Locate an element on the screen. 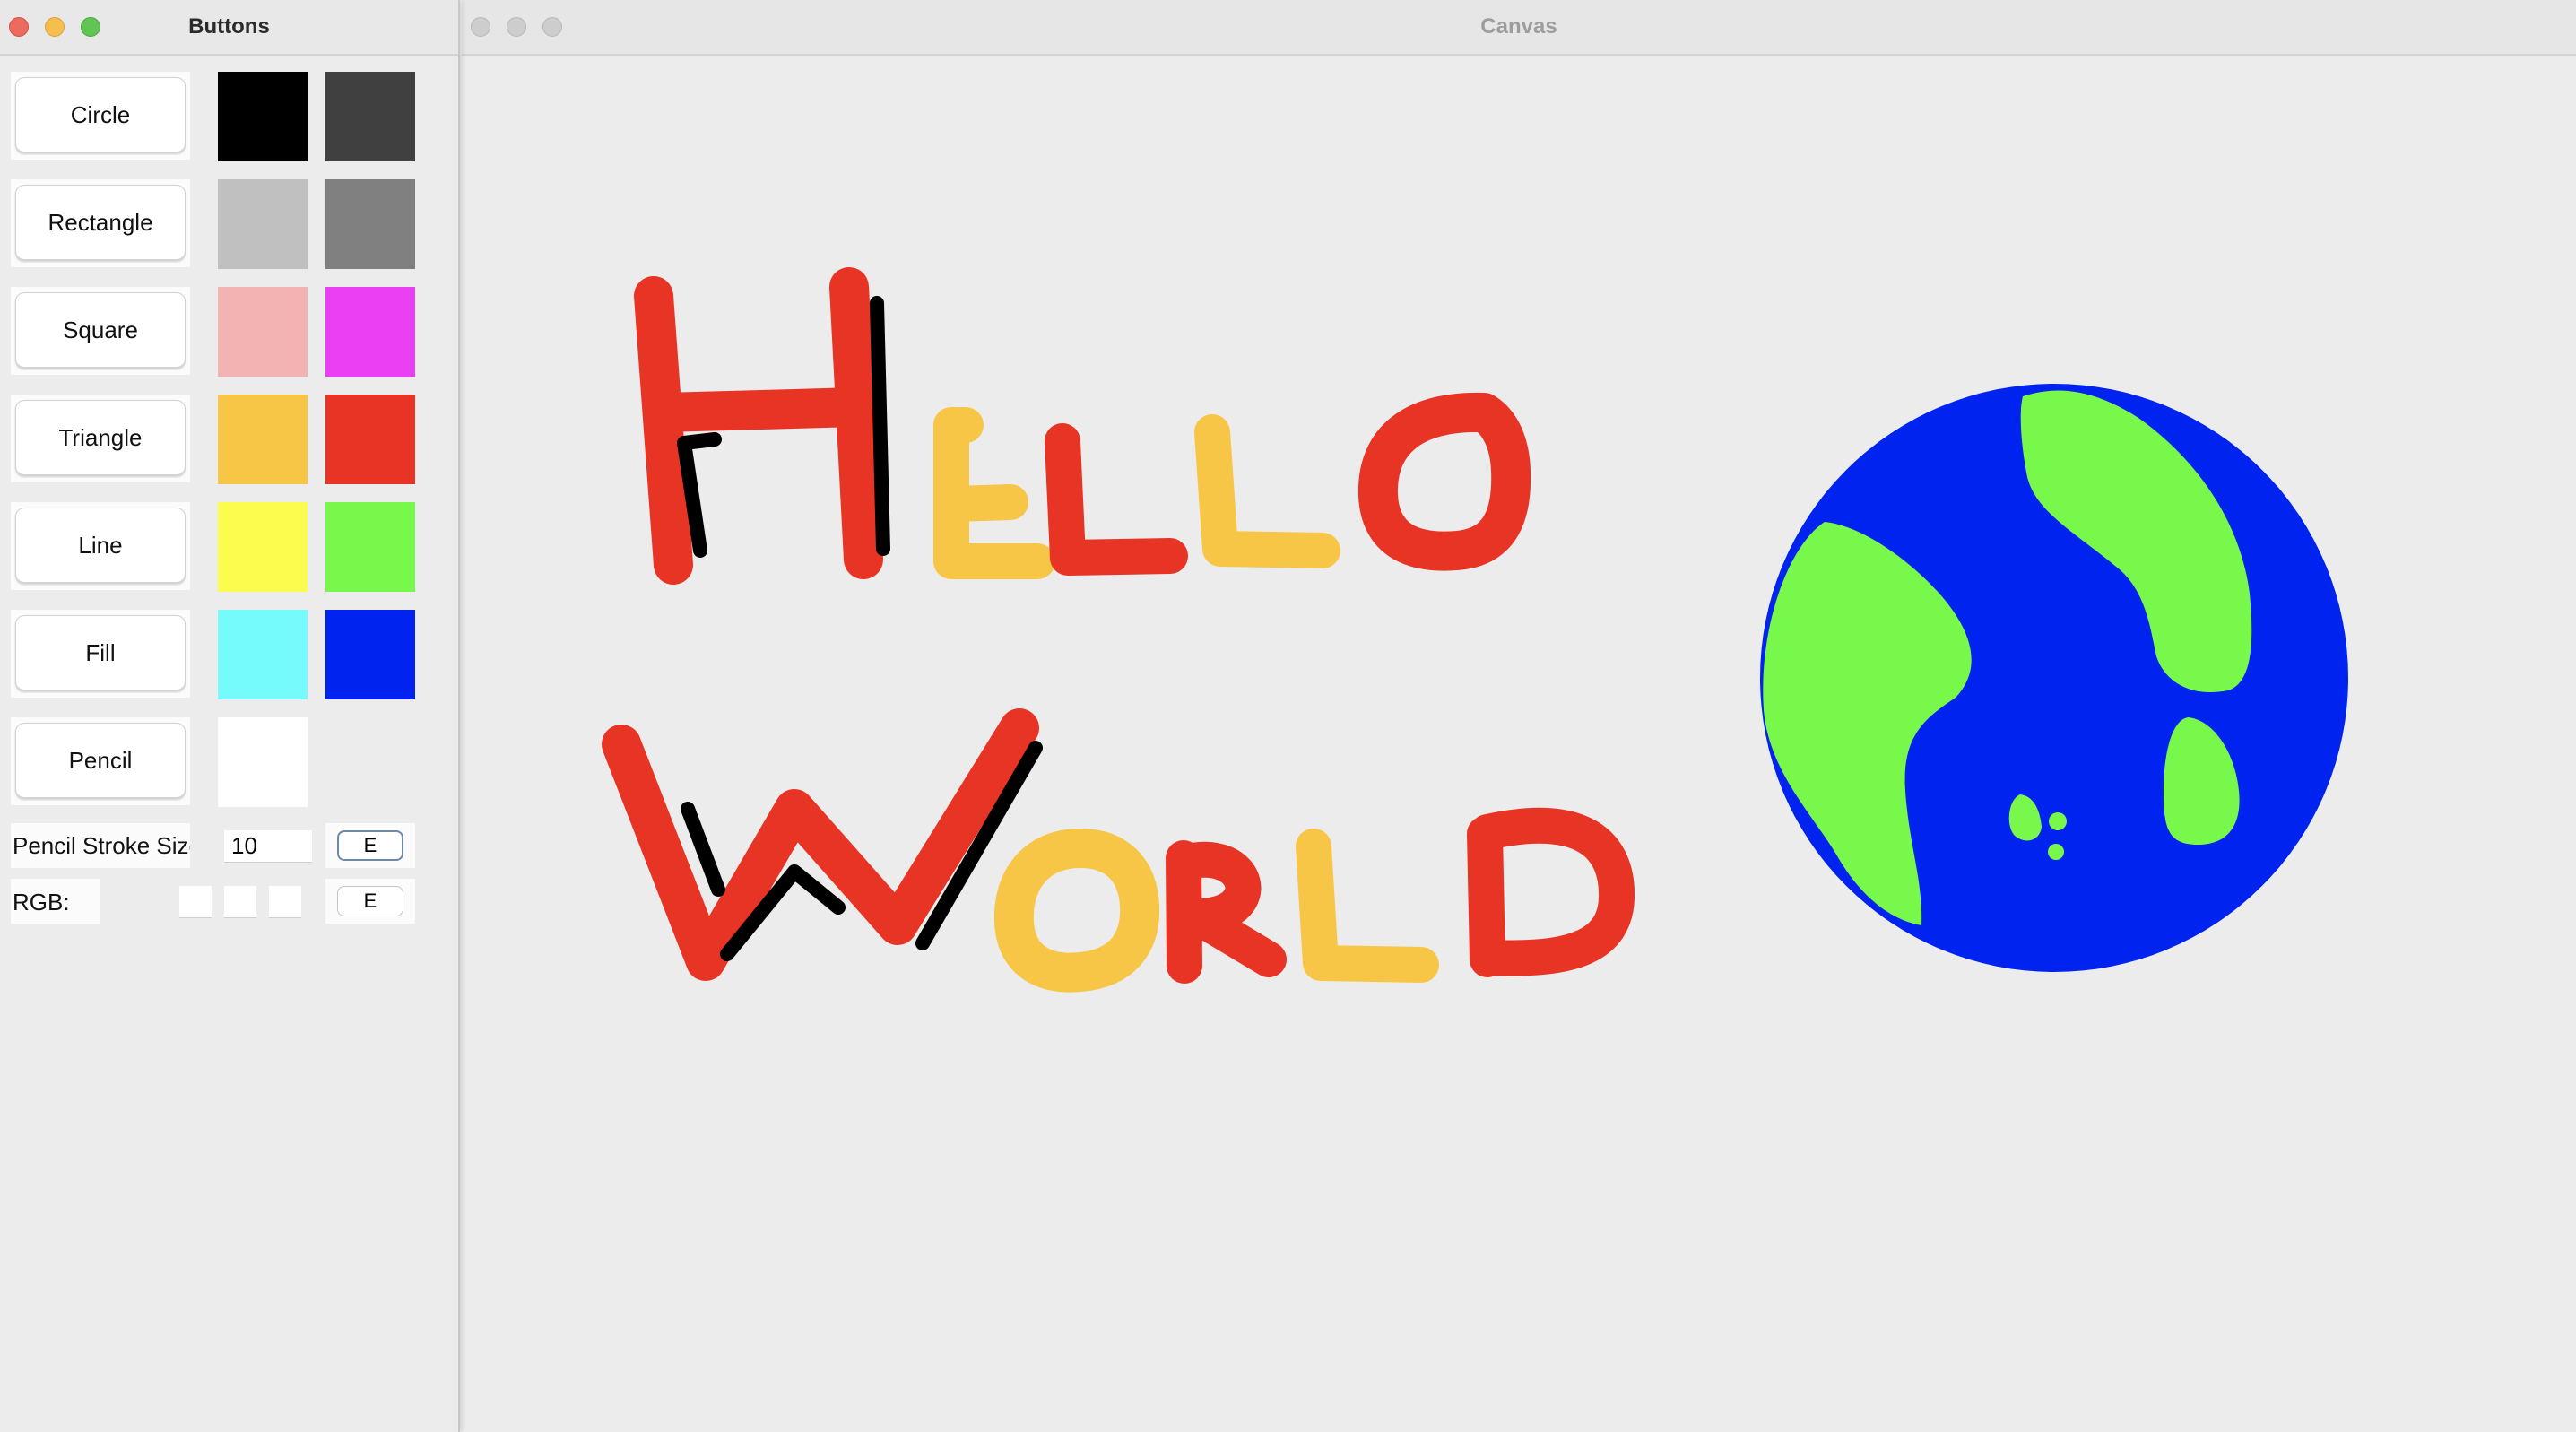 The height and width of the screenshot is (1432, 2576). stroke-h-shadow-right is located at coordinates (880, 426).